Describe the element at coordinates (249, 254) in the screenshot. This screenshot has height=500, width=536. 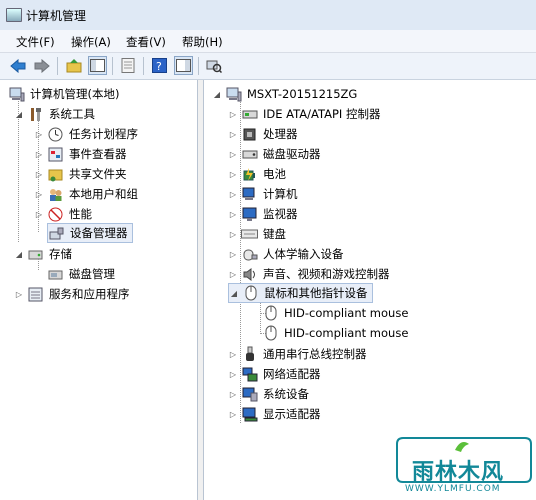
I see `hid-icon` at that location.